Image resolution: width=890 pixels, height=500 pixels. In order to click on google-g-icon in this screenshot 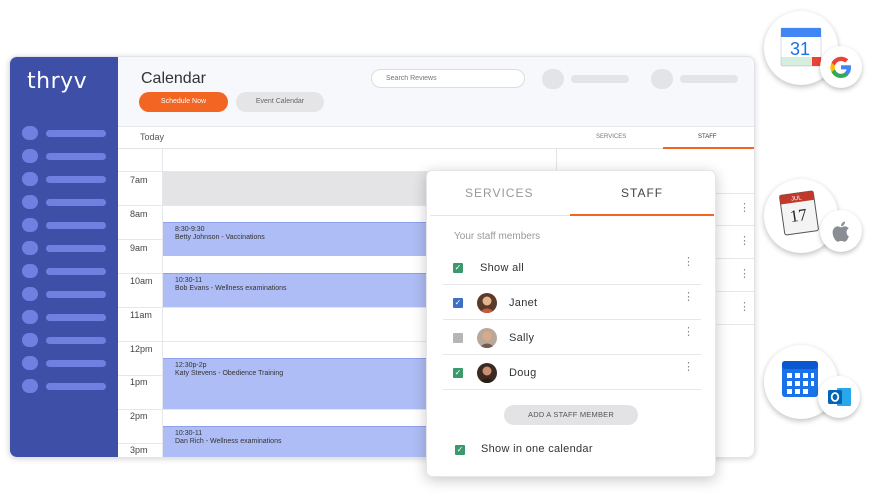, I will do `click(840, 67)`.